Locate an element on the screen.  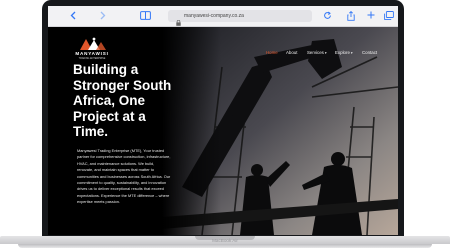
logo-mark-icon is located at coordinates (93, 43).